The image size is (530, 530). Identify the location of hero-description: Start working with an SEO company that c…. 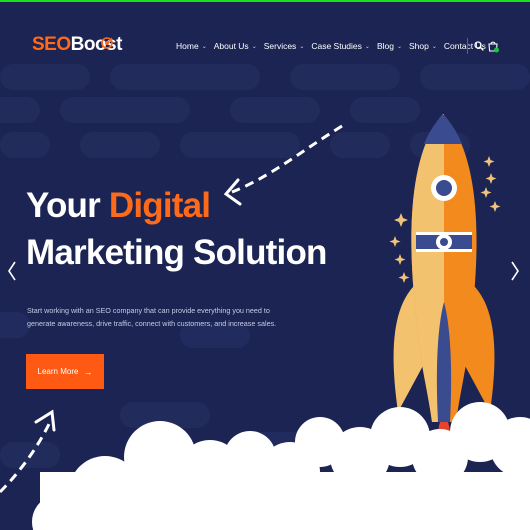
(152, 317).